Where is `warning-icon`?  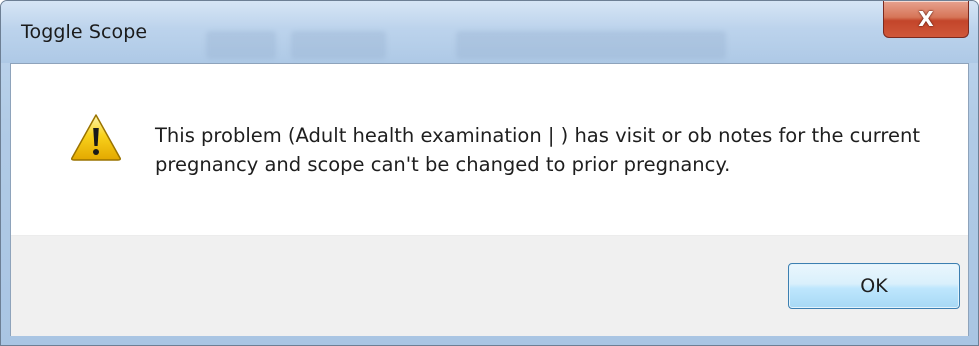 warning-icon is located at coordinates (96, 137).